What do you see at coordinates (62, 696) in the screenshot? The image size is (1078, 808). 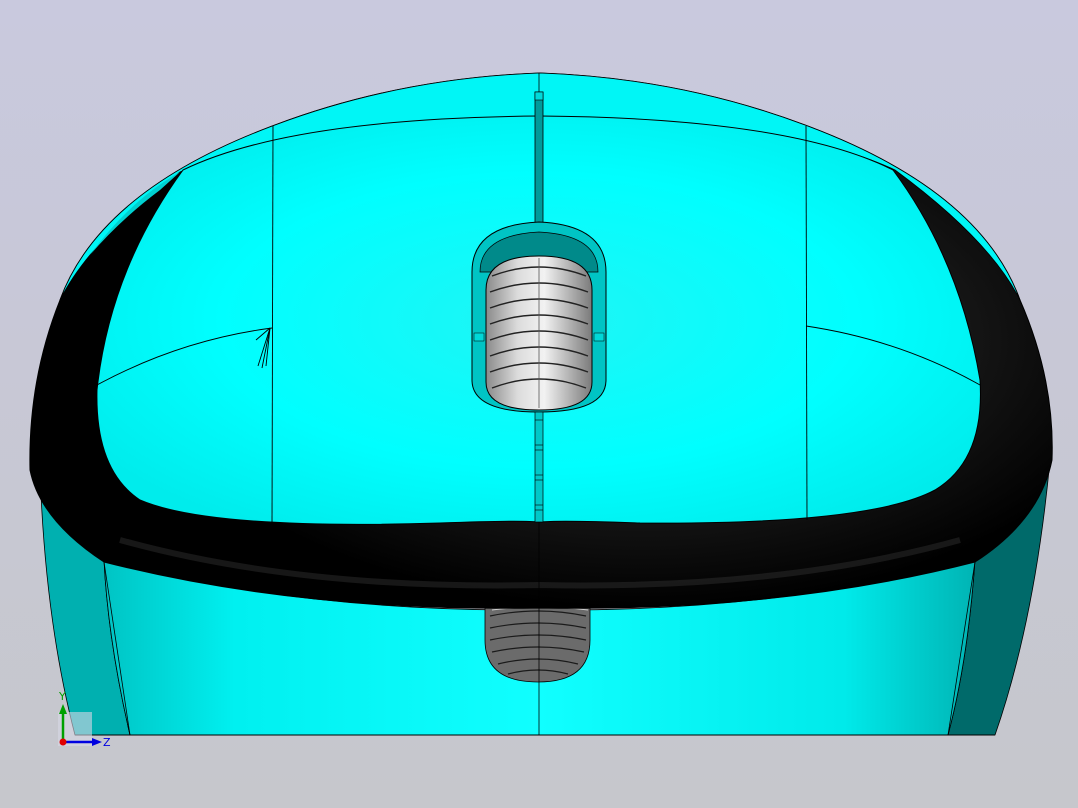 I see `y-axis-label: Y` at bounding box center [62, 696].